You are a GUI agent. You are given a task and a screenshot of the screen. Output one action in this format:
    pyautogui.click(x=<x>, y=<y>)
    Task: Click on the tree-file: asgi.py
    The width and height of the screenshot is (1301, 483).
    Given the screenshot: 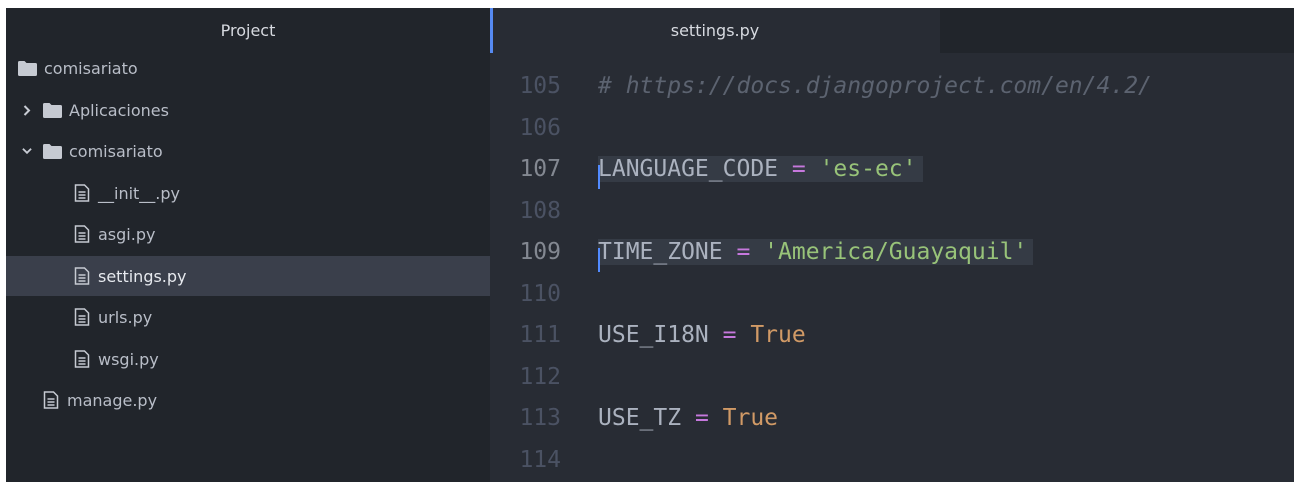 What is the action you would take?
    pyautogui.click(x=248, y=234)
    